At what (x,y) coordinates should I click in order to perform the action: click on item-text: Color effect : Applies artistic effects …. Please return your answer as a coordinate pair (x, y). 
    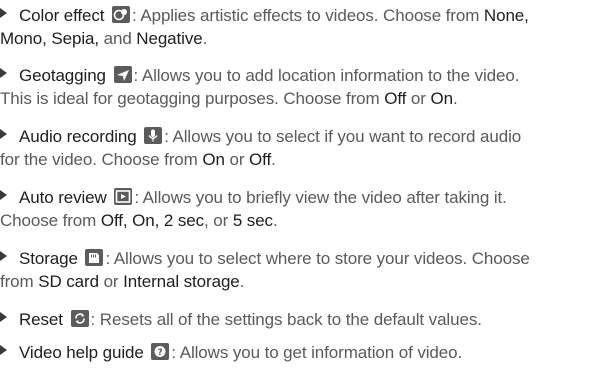
    Looking at the image, I should click on (304, 27).